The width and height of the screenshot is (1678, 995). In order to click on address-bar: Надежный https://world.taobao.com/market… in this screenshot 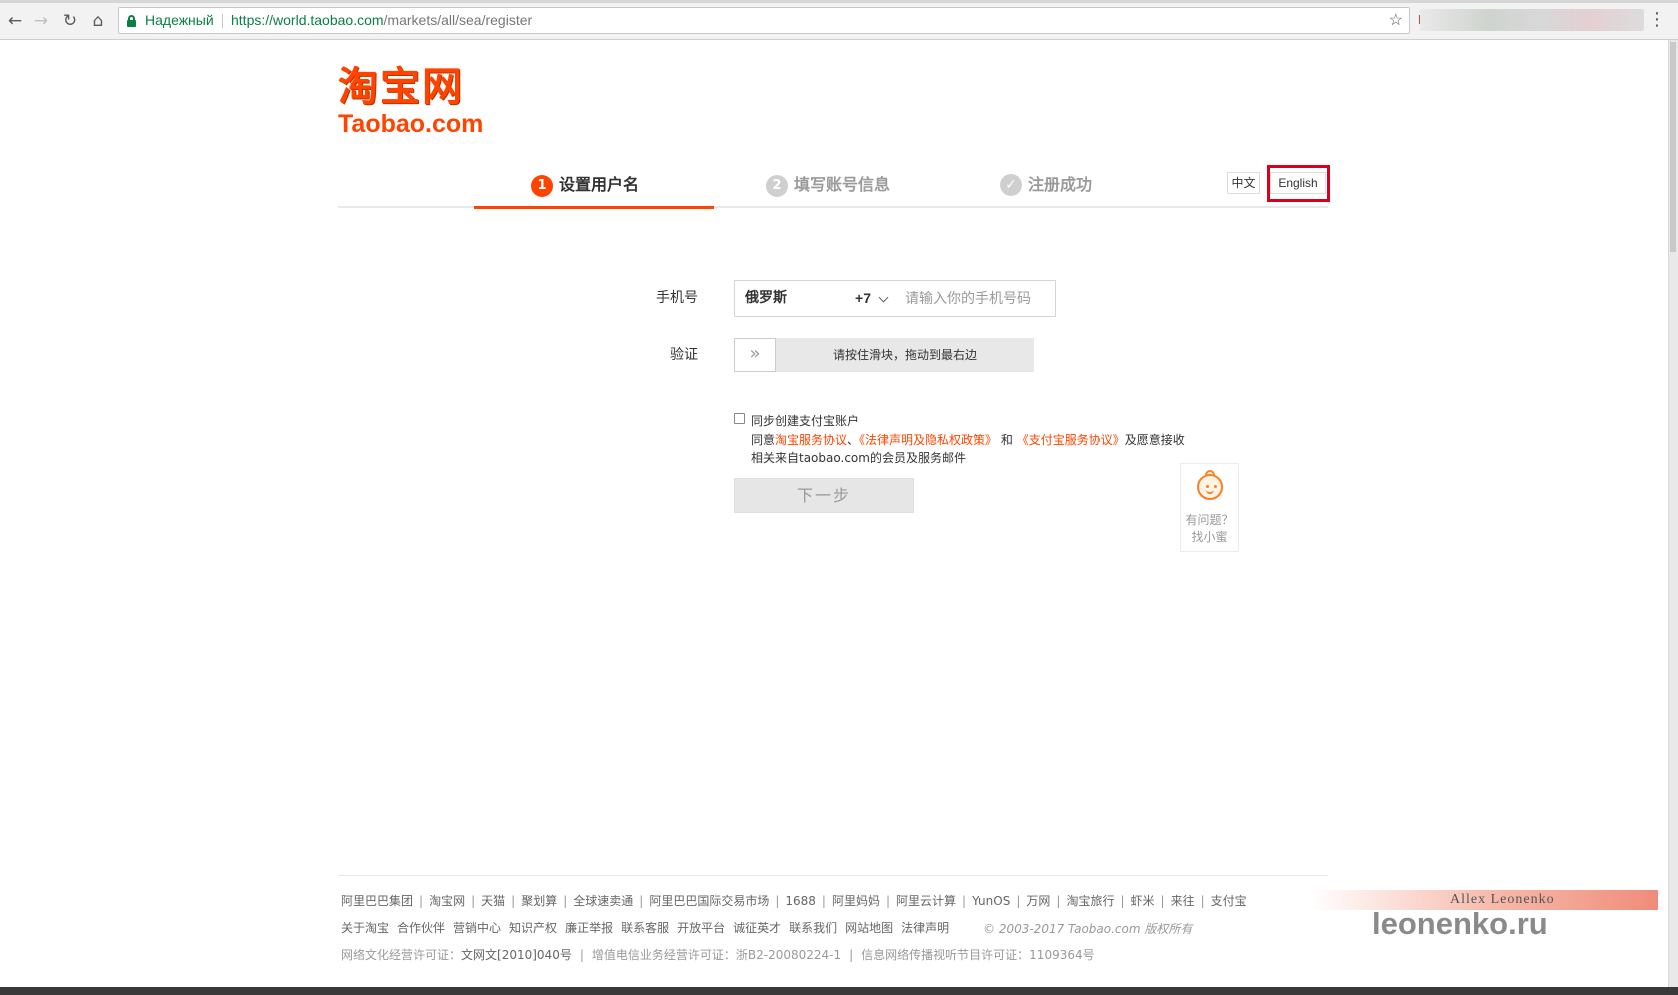, I will do `click(764, 20)`.